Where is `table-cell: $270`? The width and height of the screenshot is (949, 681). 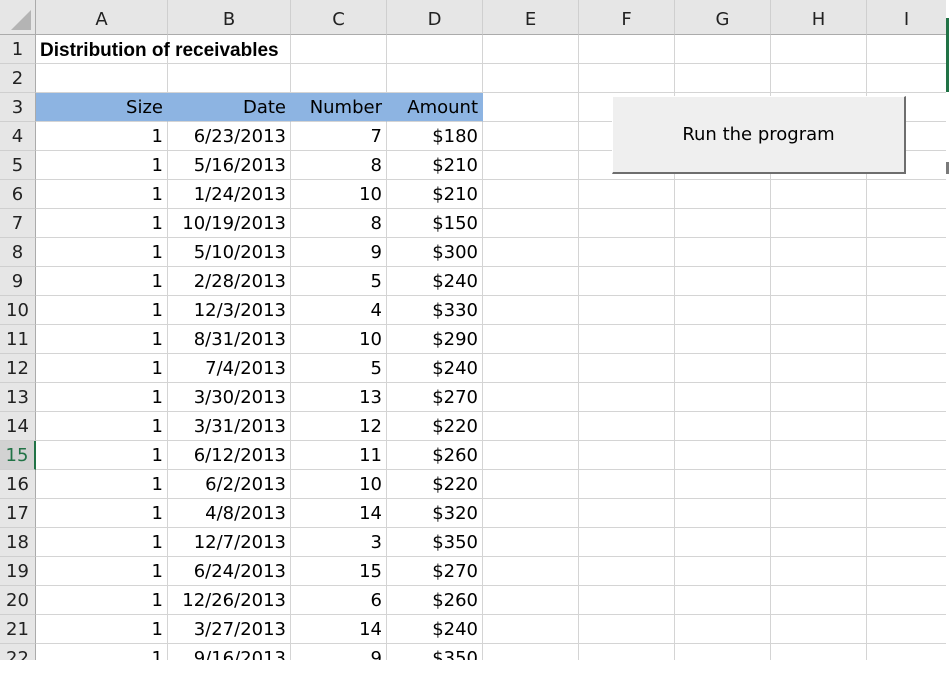
table-cell: $270 is located at coordinates (435, 397).